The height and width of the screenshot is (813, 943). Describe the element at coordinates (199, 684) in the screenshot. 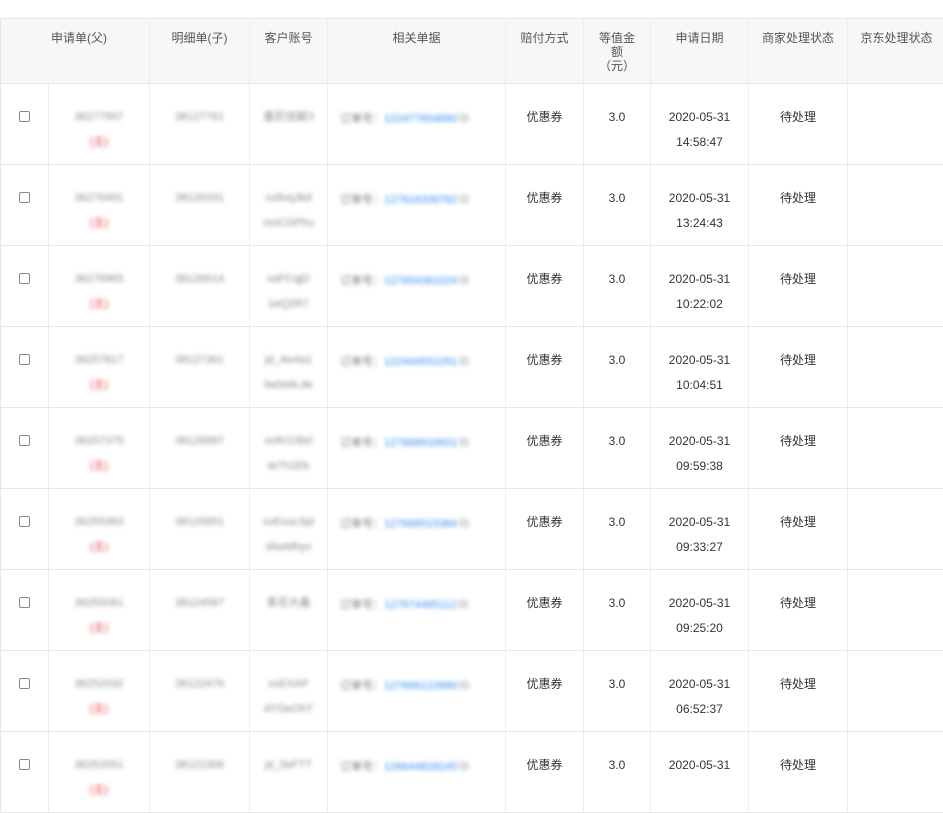

I see `child-order-id: 38122479` at that location.